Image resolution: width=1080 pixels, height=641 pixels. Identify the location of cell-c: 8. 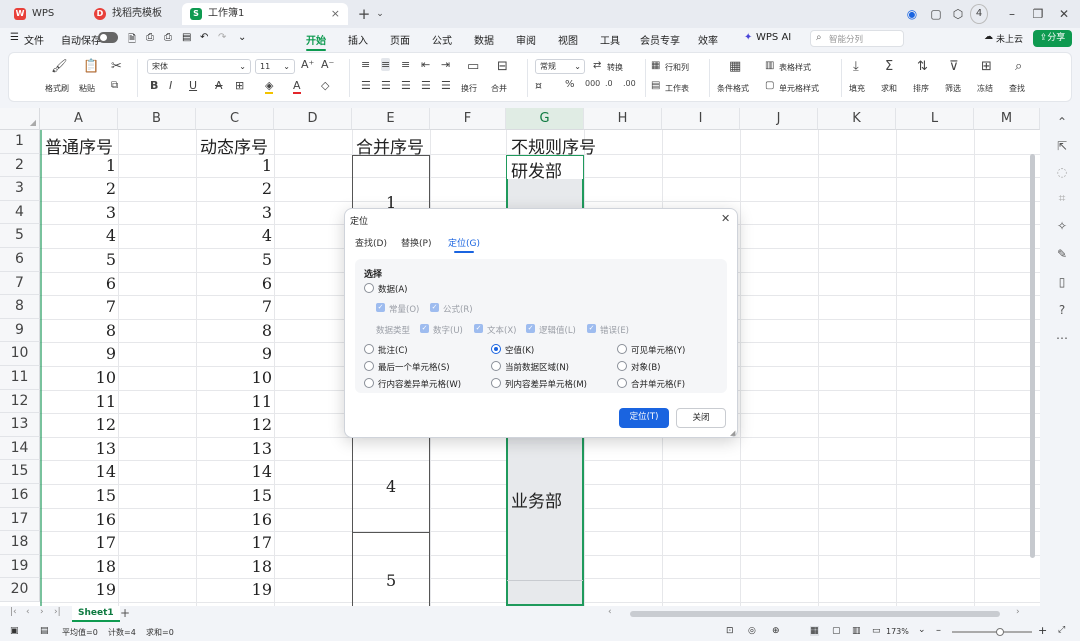
(267, 330).